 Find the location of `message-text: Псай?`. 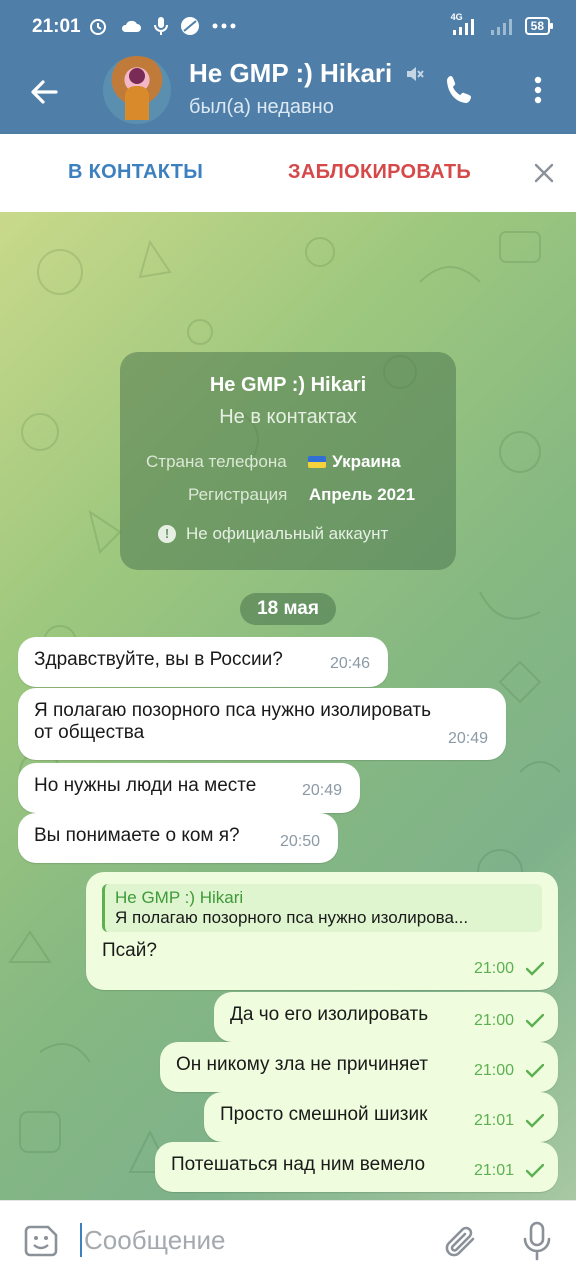

message-text: Псай? is located at coordinates (129, 950).